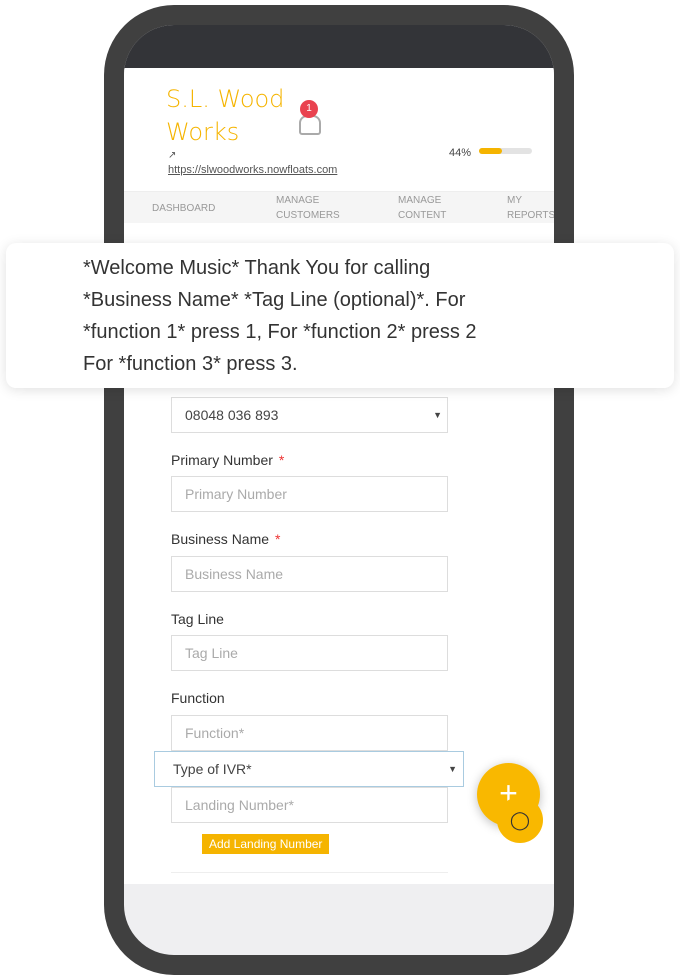  What do you see at coordinates (422, 208) in the screenshot?
I see `tab-manage-content: MANAGE CONTENT` at bounding box center [422, 208].